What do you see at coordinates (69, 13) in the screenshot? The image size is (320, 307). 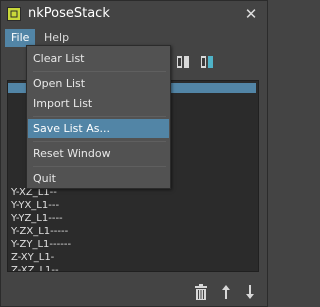 I see `window-title: nkPoseStack` at bounding box center [69, 13].